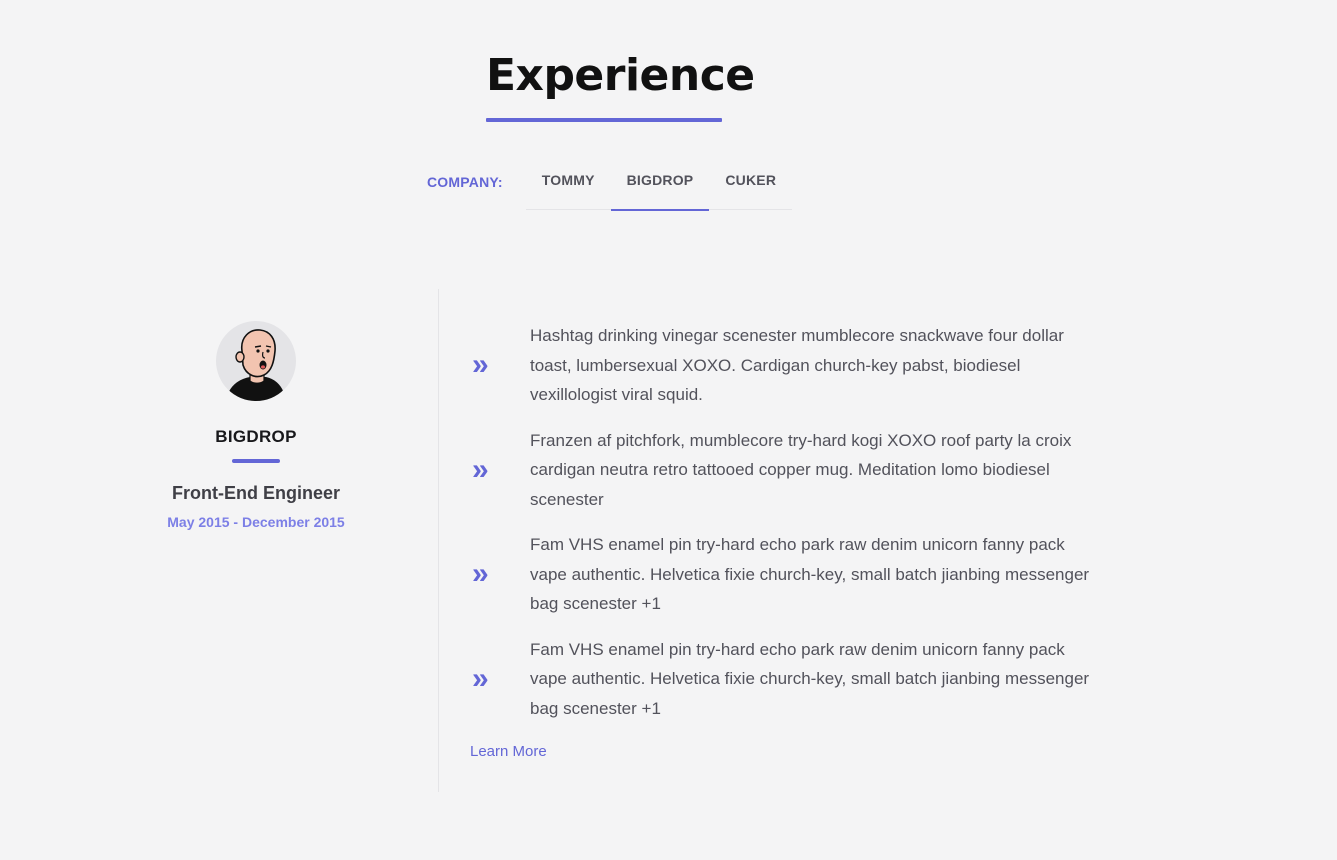 Image resolution: width=1337 pixels, height=860 pixels. I want to click on company-selector: COMPANY: TOMMY BIGDROP CUKER, so click(610, 188).